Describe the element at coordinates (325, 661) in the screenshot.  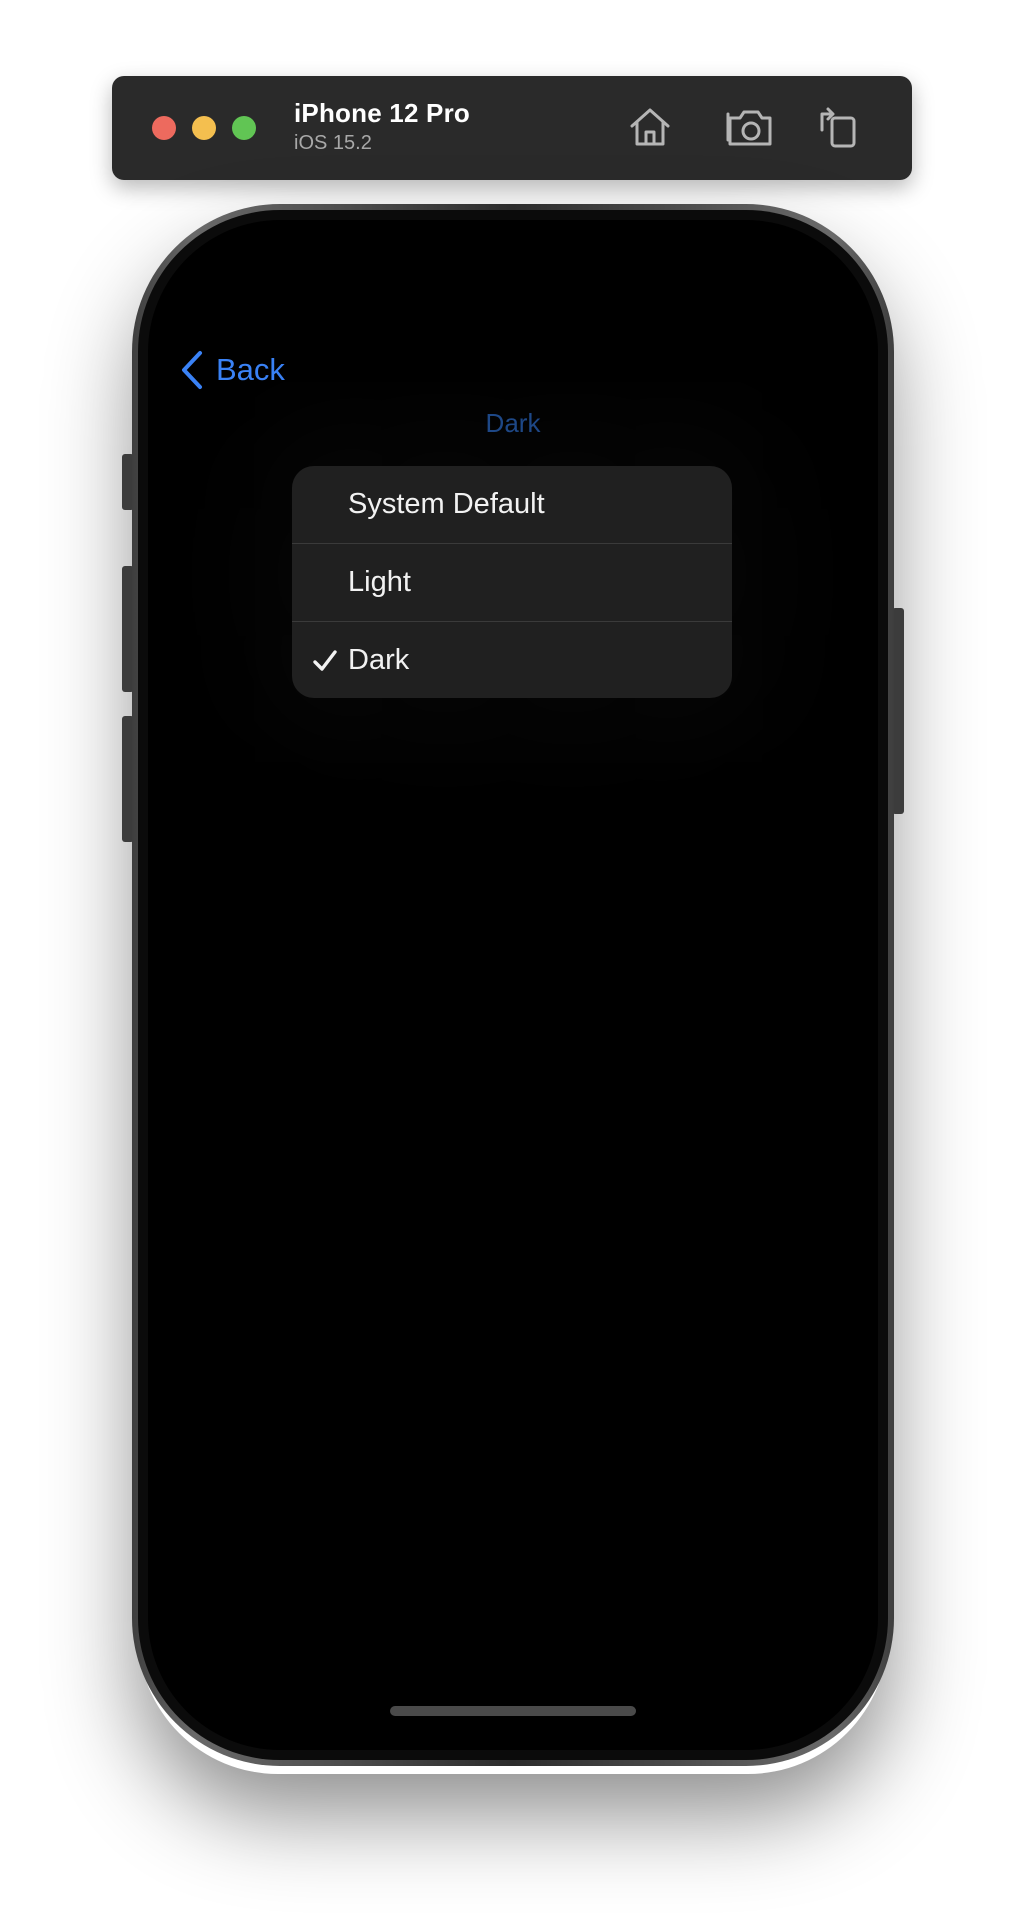
I see `checkmark-icon` at that location.